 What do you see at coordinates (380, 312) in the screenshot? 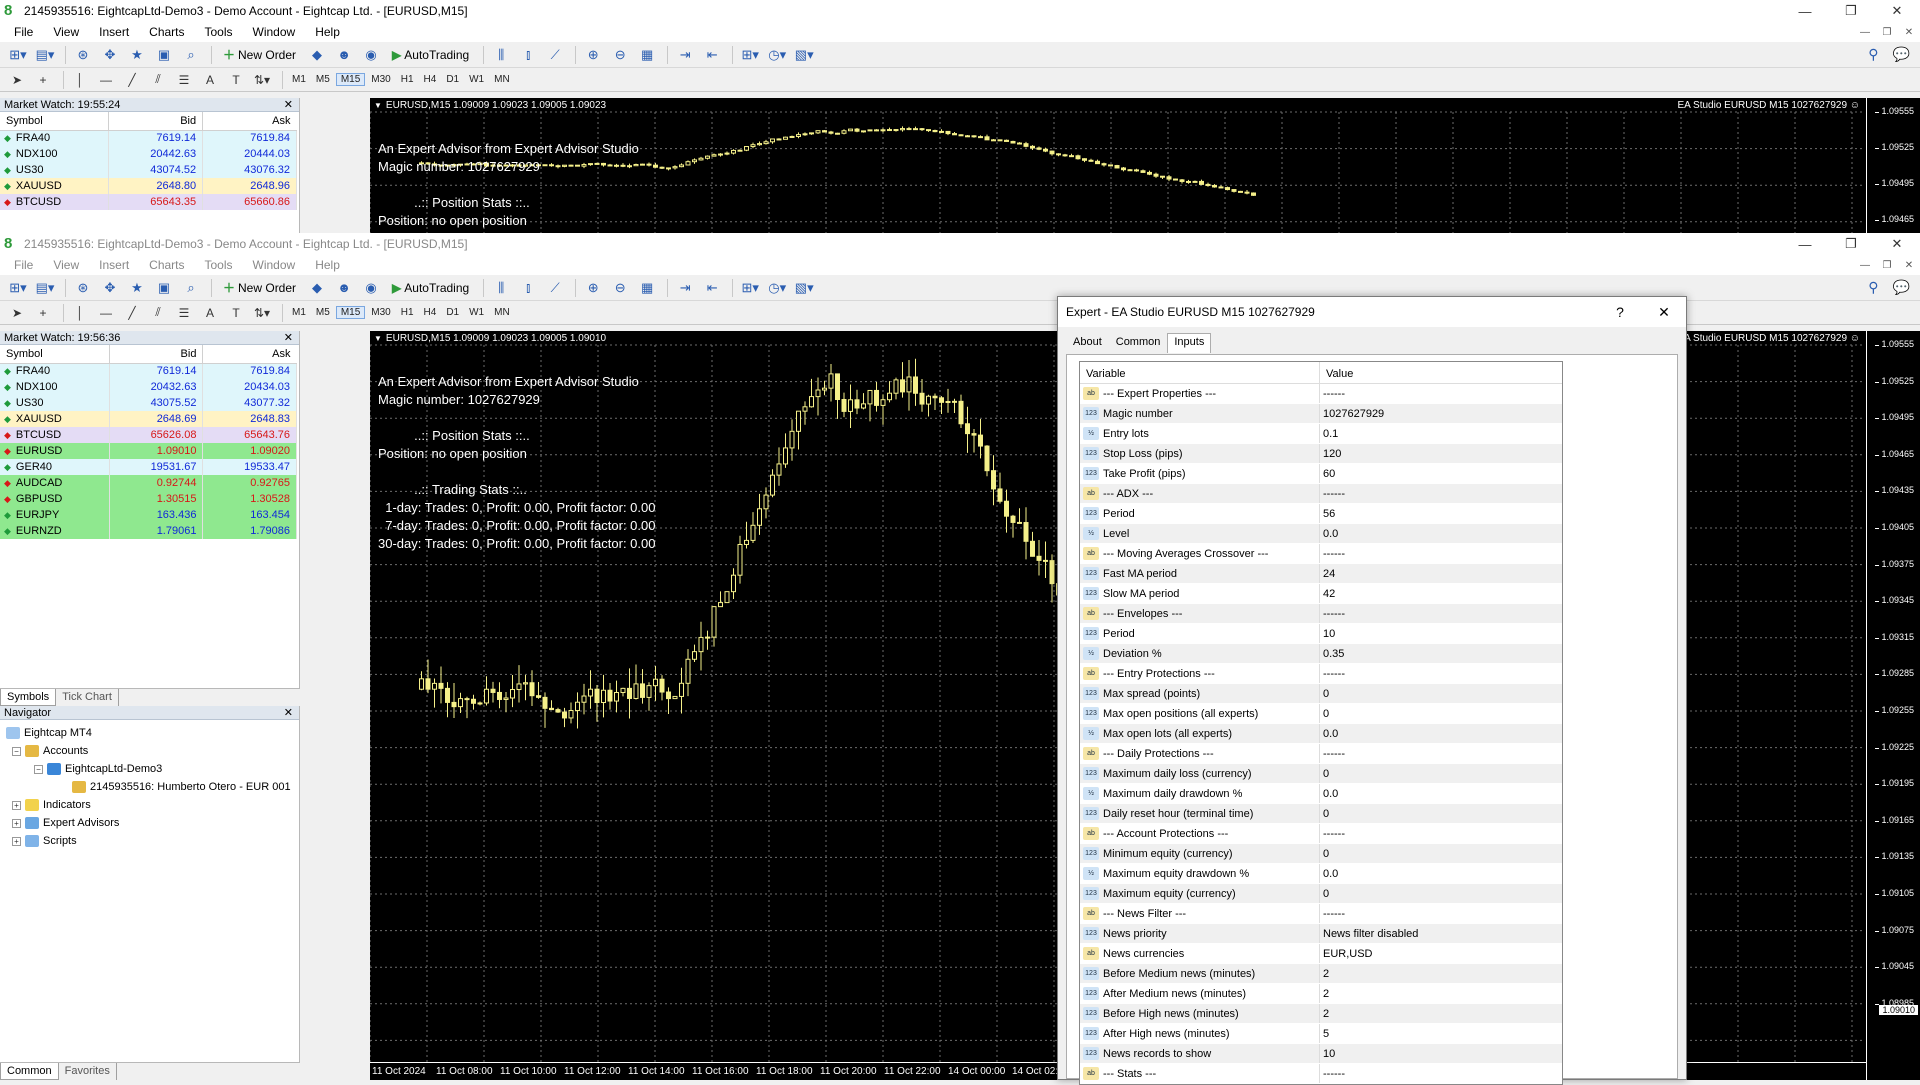
I see `timeframe-m30: M30` at bounding box center [380, 312].